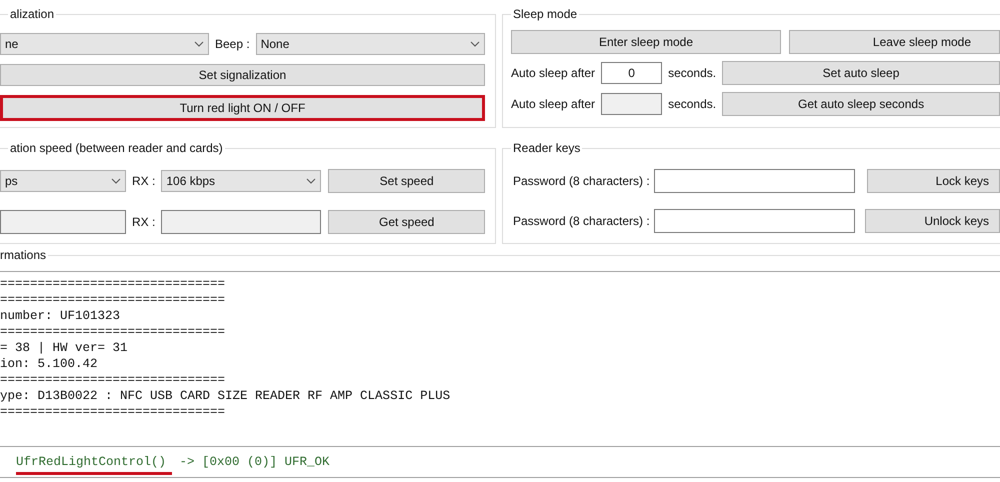 The height and width of the screenshot is (482, 1000). I want to click on dropdown: ne, so click(104, 44).